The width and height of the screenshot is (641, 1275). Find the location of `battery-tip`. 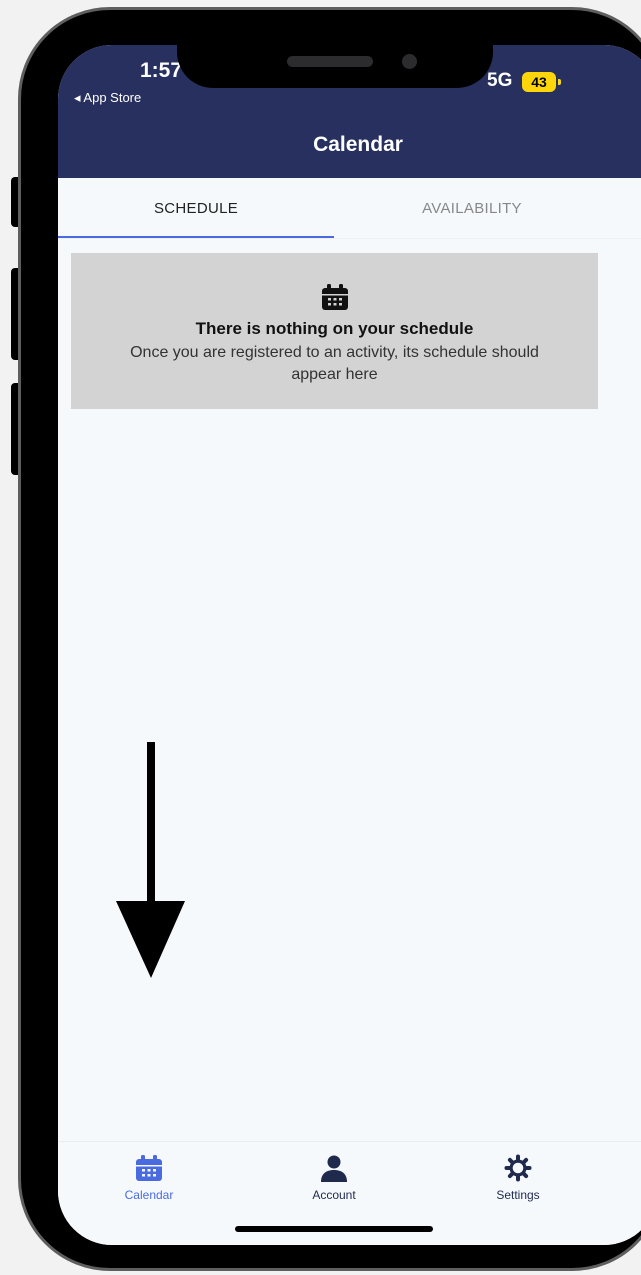

battery-tip is located at coordinates (559, 82).